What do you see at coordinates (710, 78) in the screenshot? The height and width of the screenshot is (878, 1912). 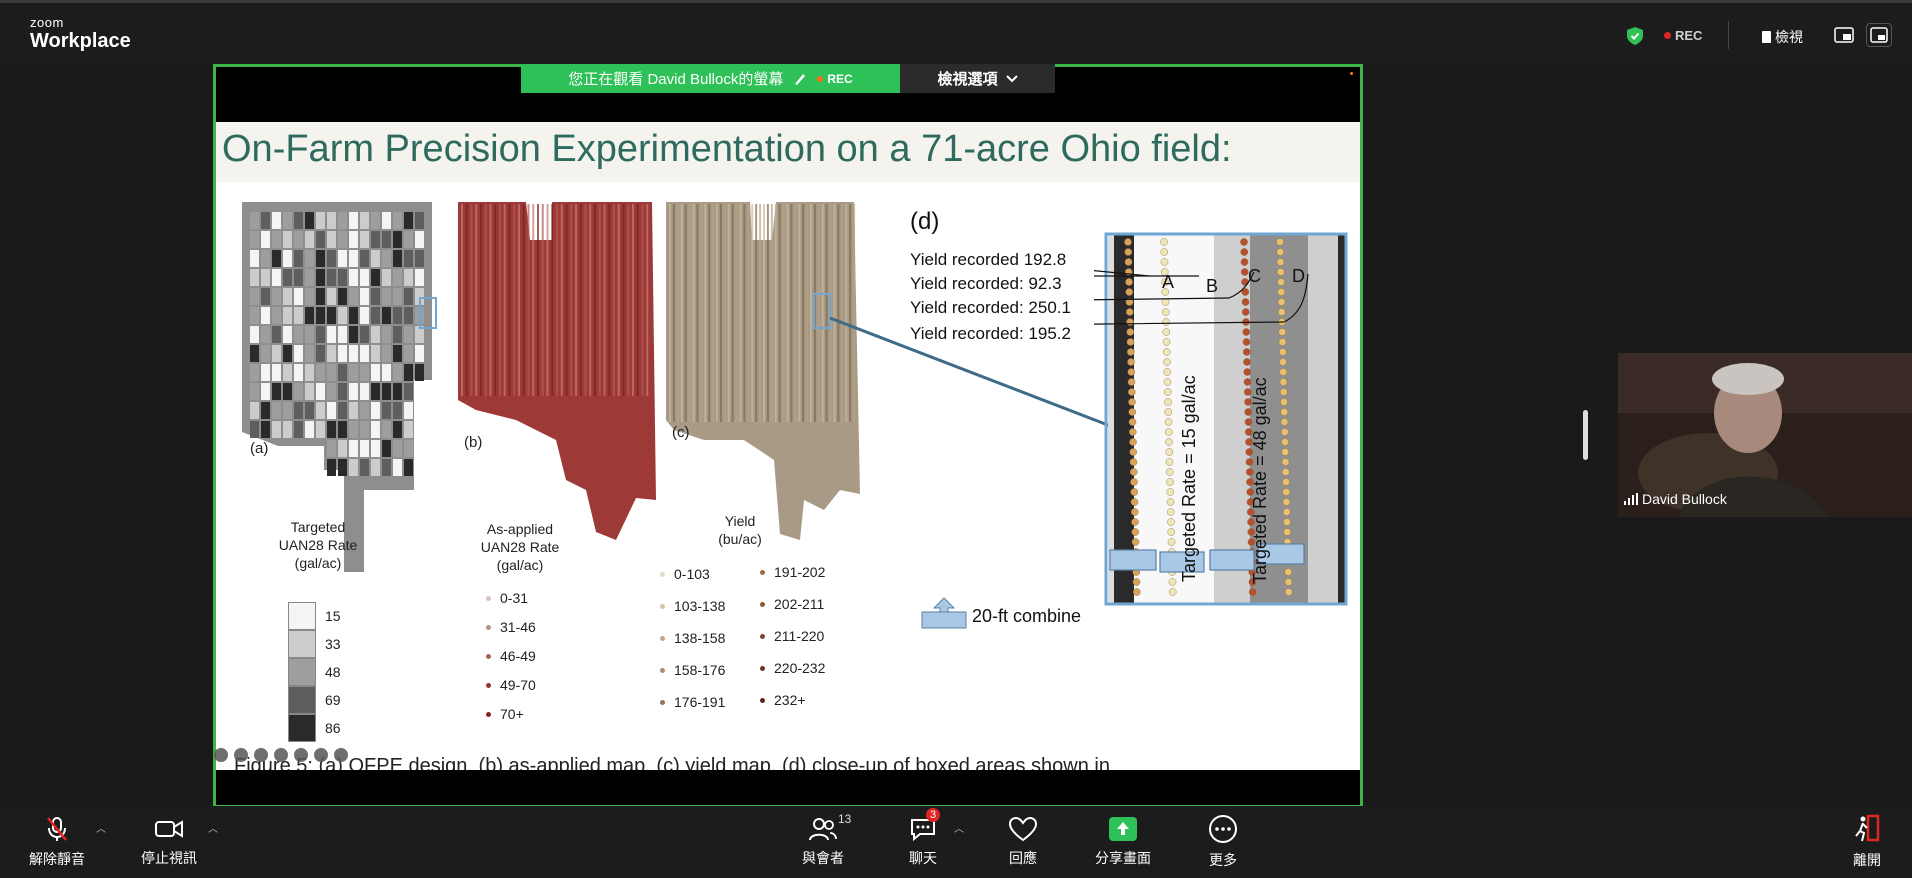 I see `viewing-notice: 您正在觀看 David Bullock的螢幕 REC` at bounding box center [710, 78].